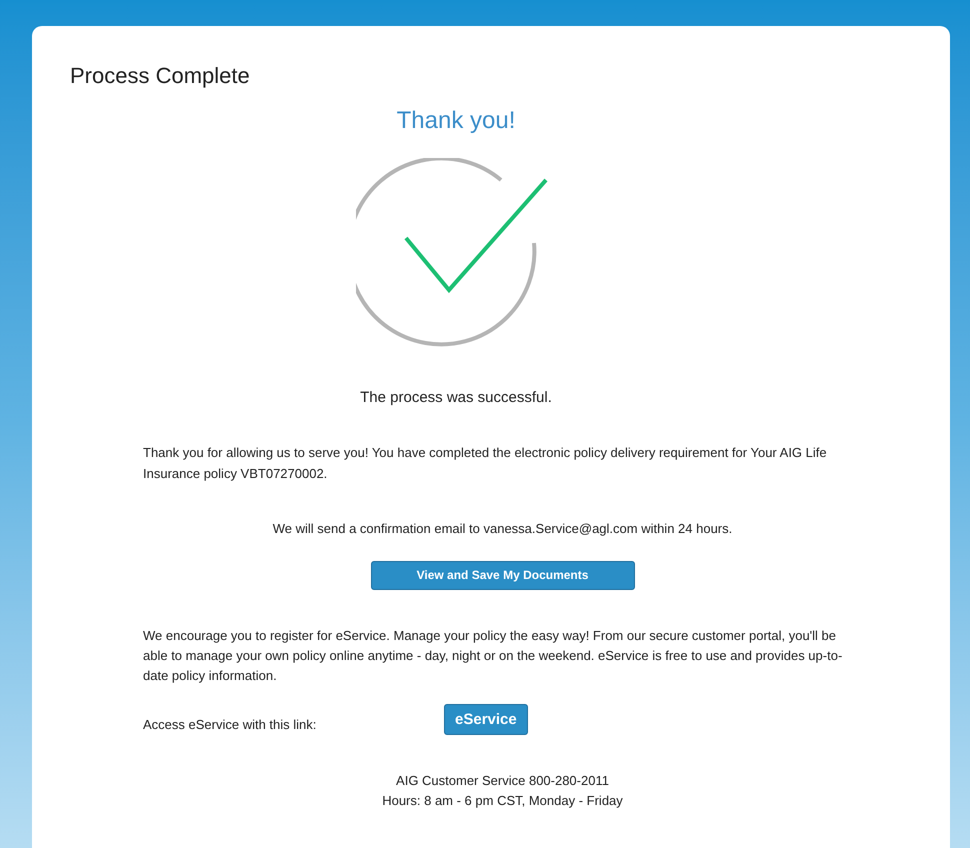 The image size is (970, 848). Describe the element at coordinates (502, 529) in the screenshot. I see `email-notice: We will send a confirmation email to vanessa.Service@agl.com within 24 hours.` at that location.